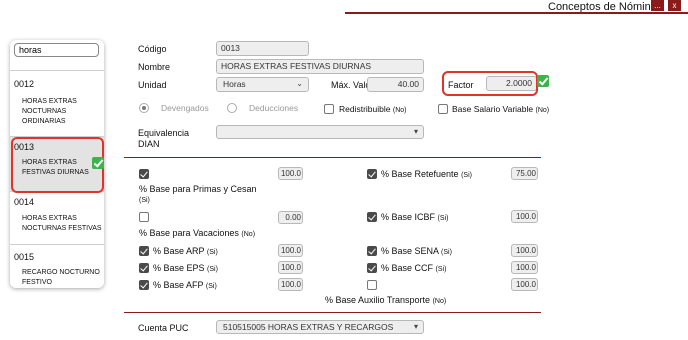 The image size is (688, 340). Describe the element at coordinates (372, 251) in the screenshot. I see `sena-checkbox` at that location.